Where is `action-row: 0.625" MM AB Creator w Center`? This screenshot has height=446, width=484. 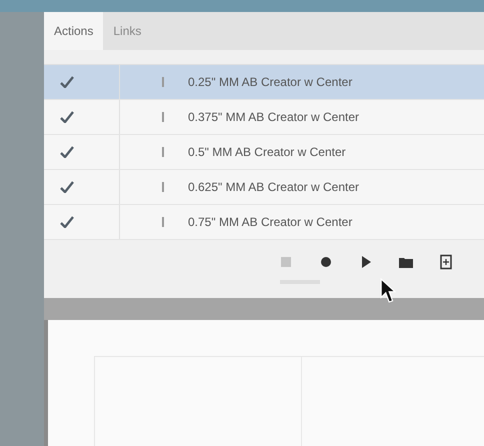
action-row: 0.625" MM AB Creator w Center is located at coordinates (264, 187).